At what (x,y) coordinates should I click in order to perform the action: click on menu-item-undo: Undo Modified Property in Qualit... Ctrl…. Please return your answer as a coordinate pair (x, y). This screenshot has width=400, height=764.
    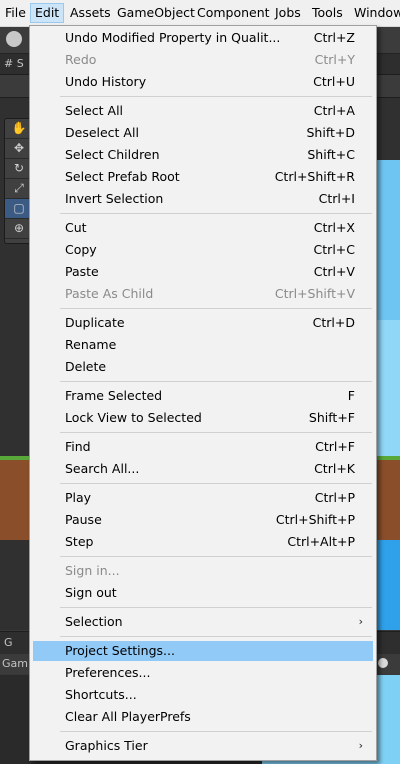
    Looking at the image, I should click on (203, 38).